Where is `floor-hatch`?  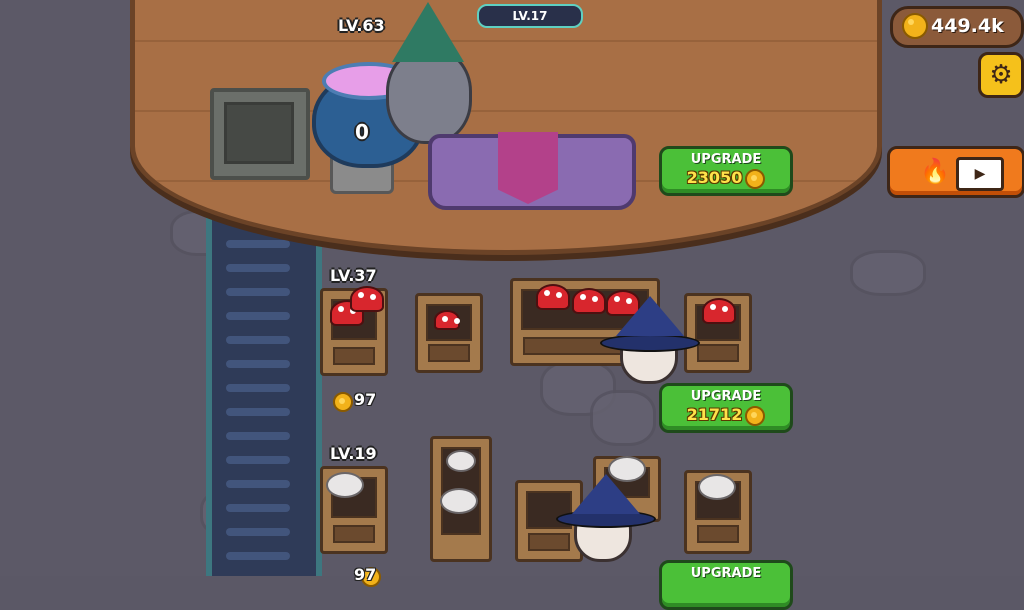 floor-hatch is located at coordinates (260, 134).